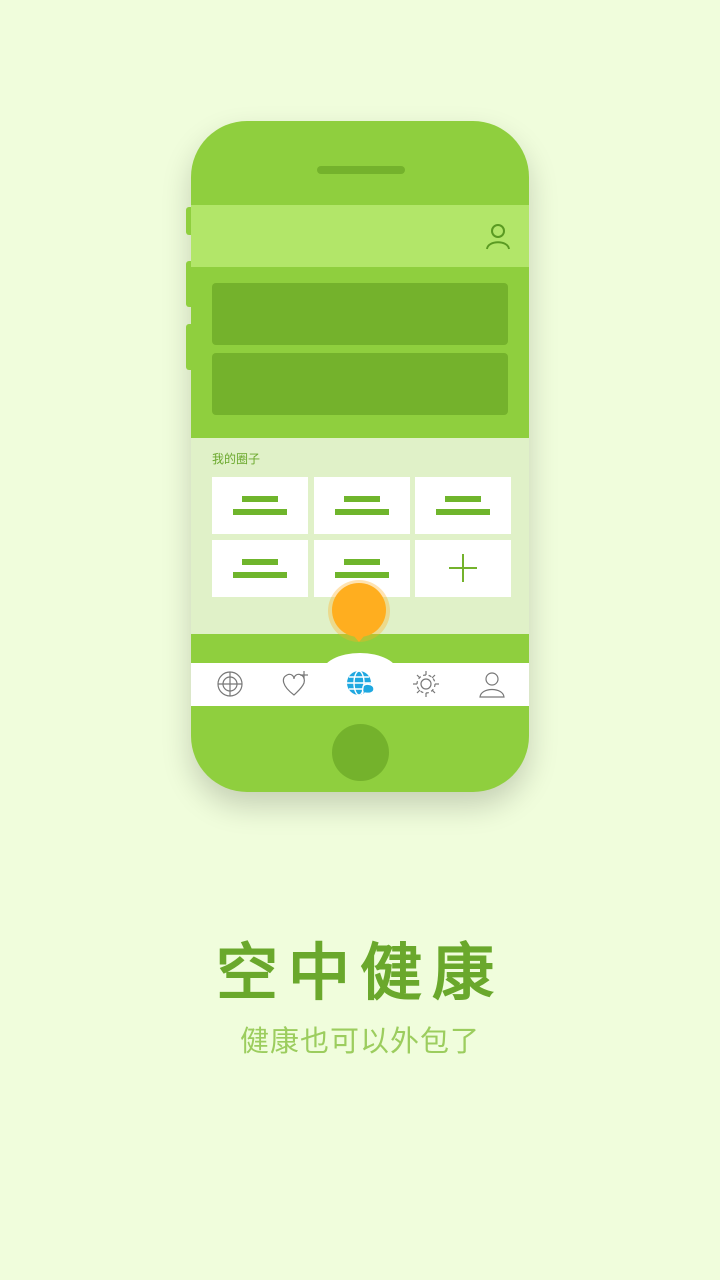  Describe the element at coordinates (359, 972) in the screenshot. I see `app-title: 空中健康` at that location.